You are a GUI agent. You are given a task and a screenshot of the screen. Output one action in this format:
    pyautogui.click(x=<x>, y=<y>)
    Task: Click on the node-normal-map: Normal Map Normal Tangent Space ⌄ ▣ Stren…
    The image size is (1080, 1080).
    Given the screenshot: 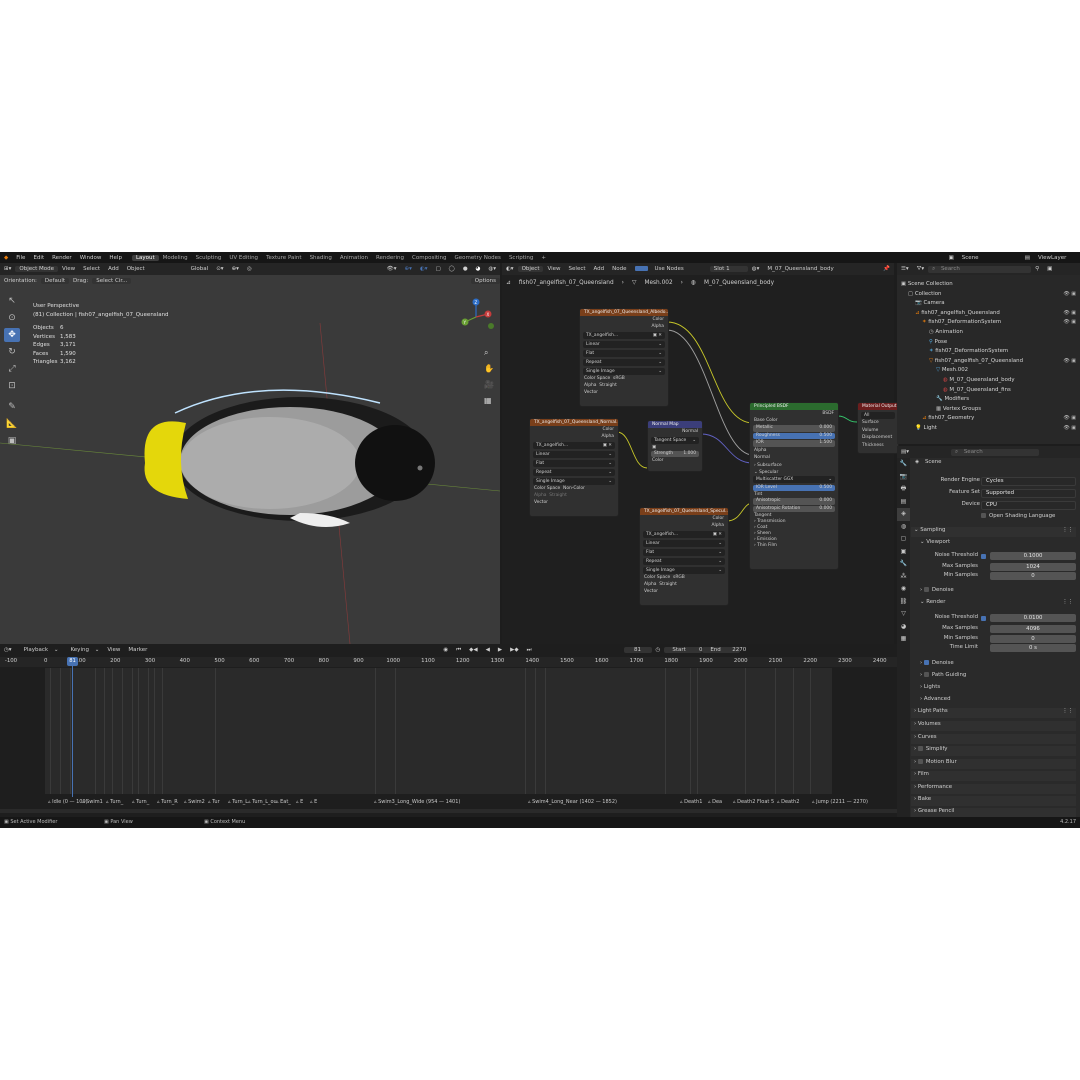 What is the action you would take?
    pyautogui.click(x=675, y=446)
    